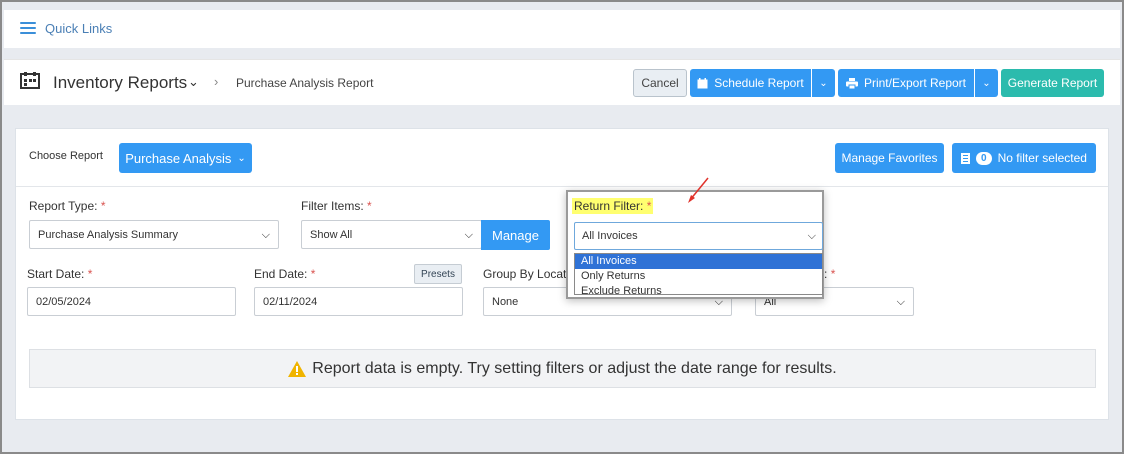 This screenshot has height=454, width=1124. Describe the element at coordinates (120, 83) in the screenshot. I see `page-title: Inventory Reports` at that location.